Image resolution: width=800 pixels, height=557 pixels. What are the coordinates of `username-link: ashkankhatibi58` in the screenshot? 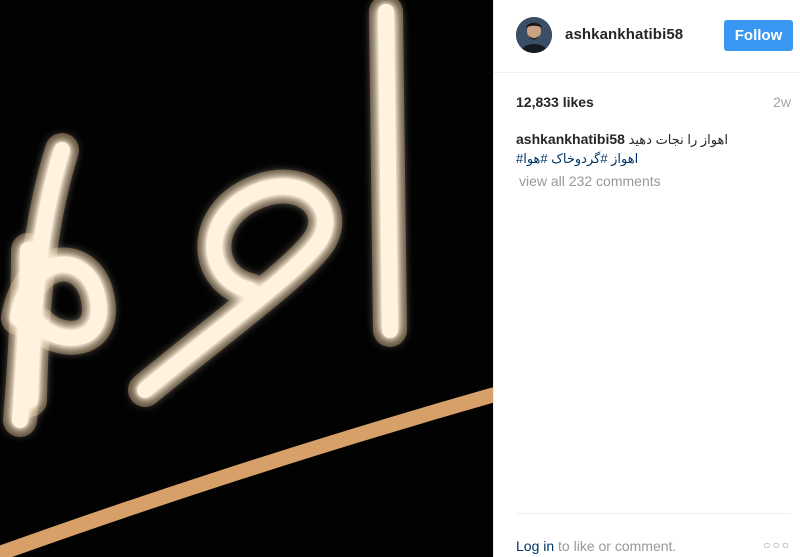 It's located at (624, 34).